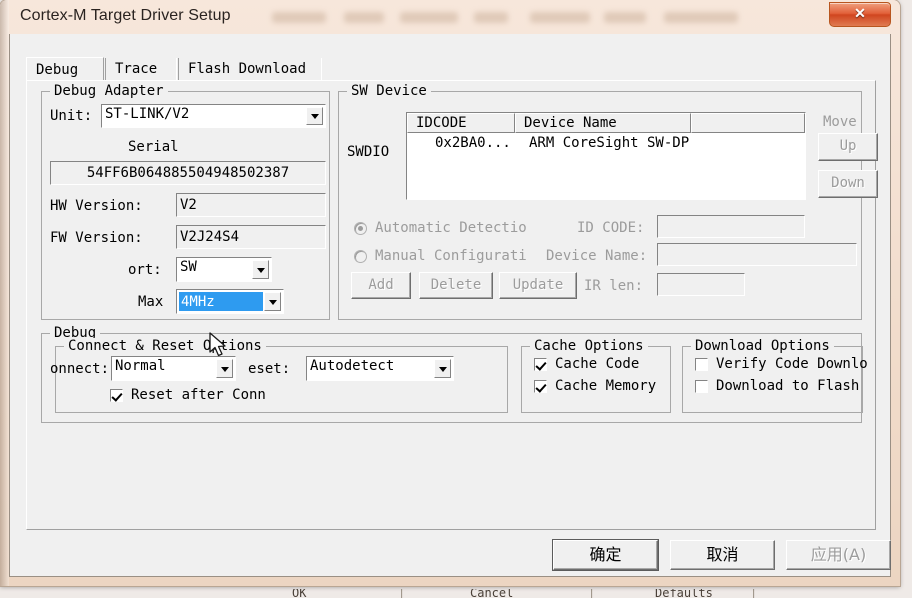  Describe the element at coordinates (198, 395) in the screenshot. I see `reset-after-connect-label: Reset after Conn` at that location.